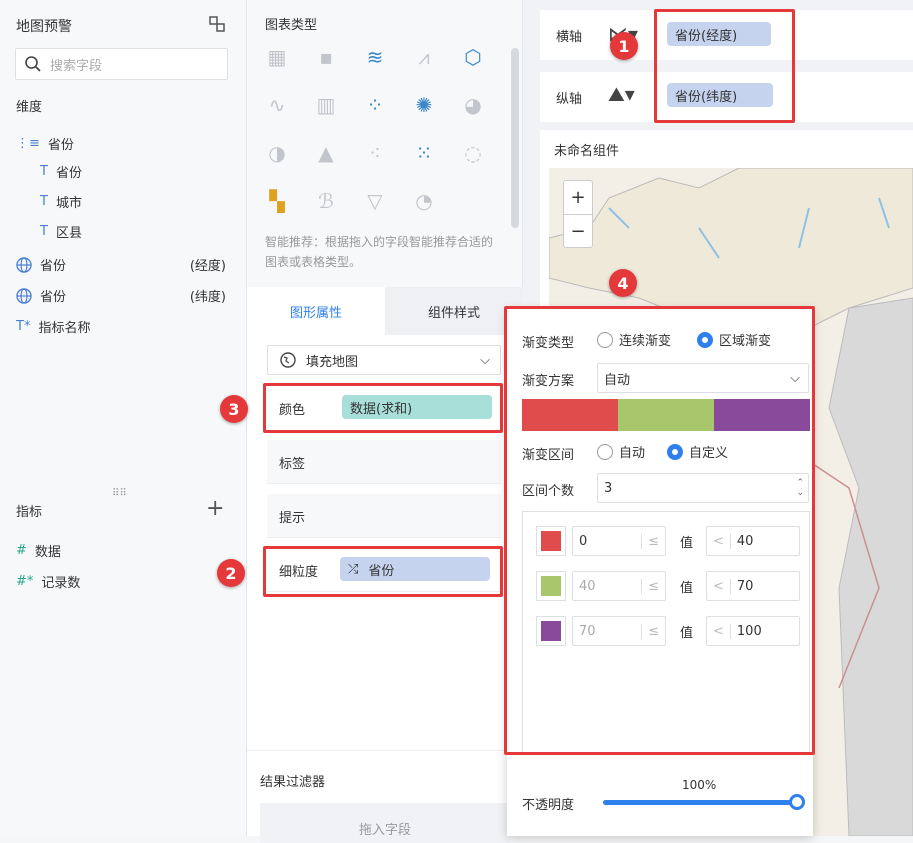 The width and height of the screenshot is (913, 843). I want to click on number-type-icon: #, so click(21, 550).